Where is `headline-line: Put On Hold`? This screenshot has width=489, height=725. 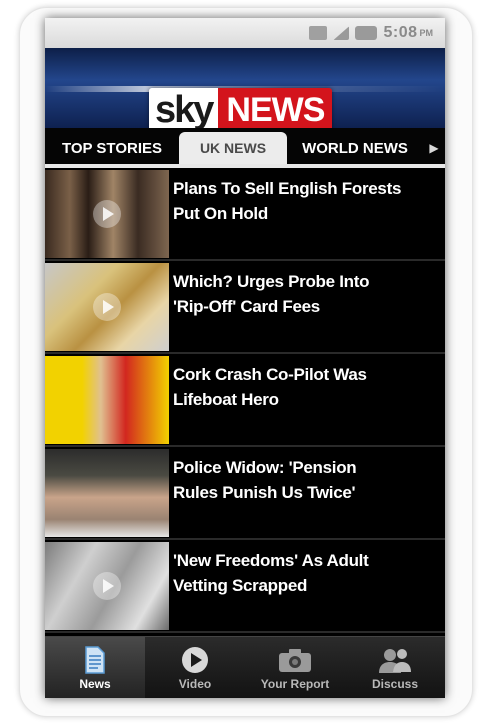 headline-line: Put On Hold is located at coordinates (220, 213).